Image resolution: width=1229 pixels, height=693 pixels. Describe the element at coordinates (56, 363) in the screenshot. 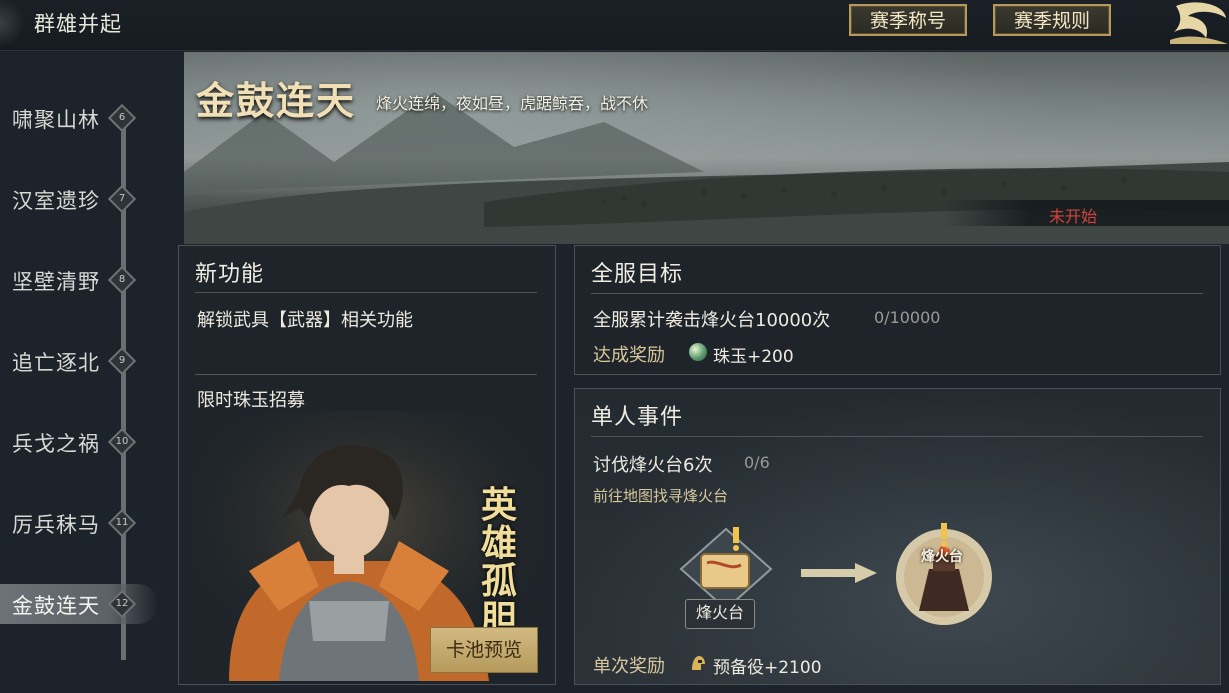

I see `sidebar-item-label: 追亡逐北` at that location.